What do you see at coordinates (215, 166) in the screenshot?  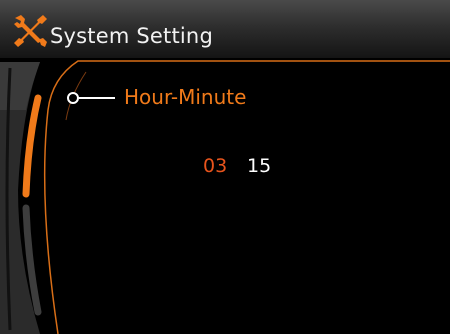 I see `hour-value: 03` at bounding box center [215, 166].